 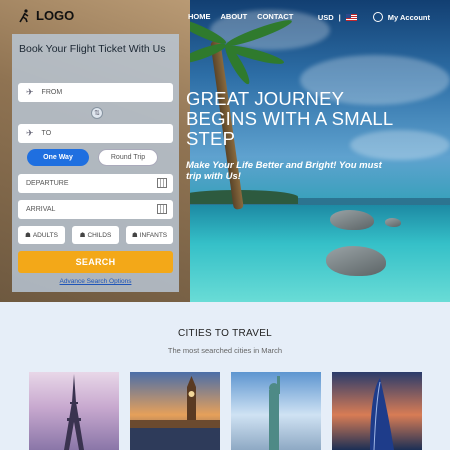 I want to click on cities-section-subtitle: The most searched cities in March, so click(x=225, y=350).